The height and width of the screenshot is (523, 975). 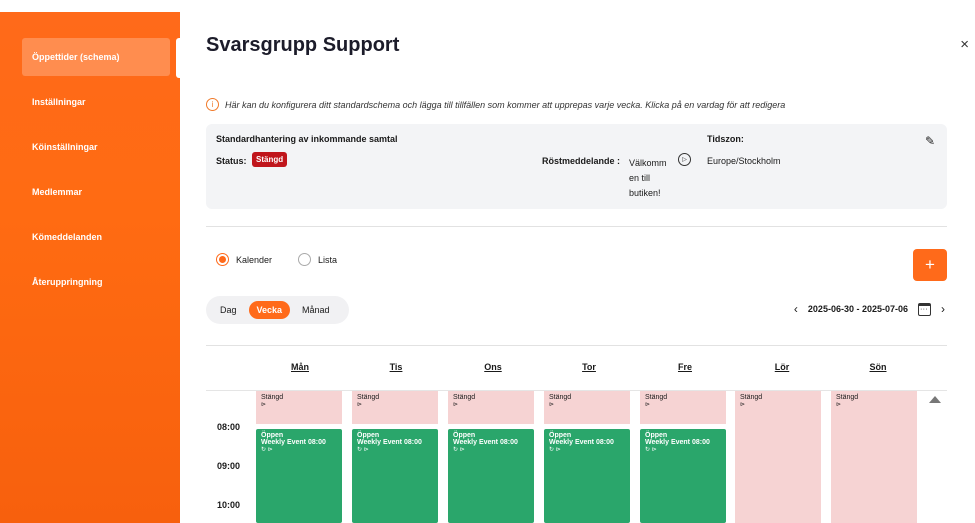 I want to click on radio-list-label: Lista, so click(x=328, y=259).